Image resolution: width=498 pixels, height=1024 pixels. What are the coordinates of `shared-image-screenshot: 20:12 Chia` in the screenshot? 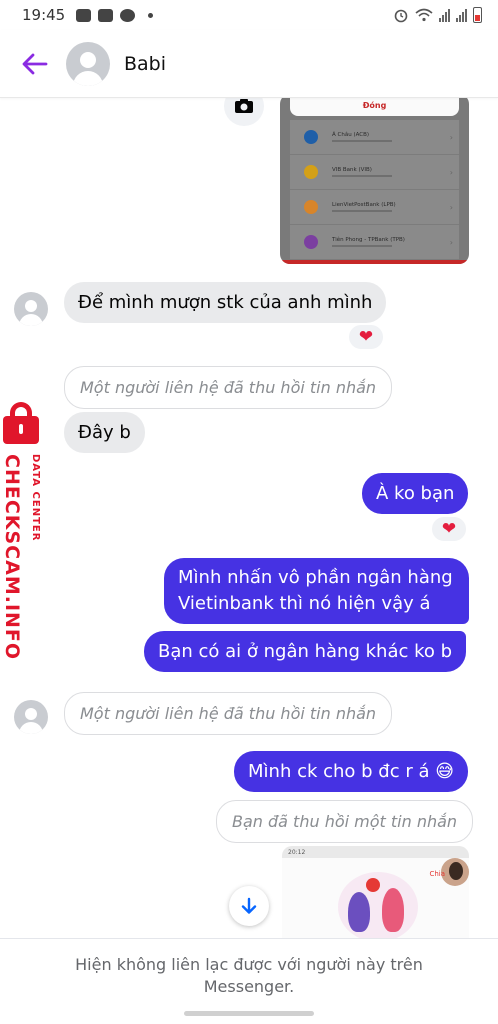 It's located at (375, 892).